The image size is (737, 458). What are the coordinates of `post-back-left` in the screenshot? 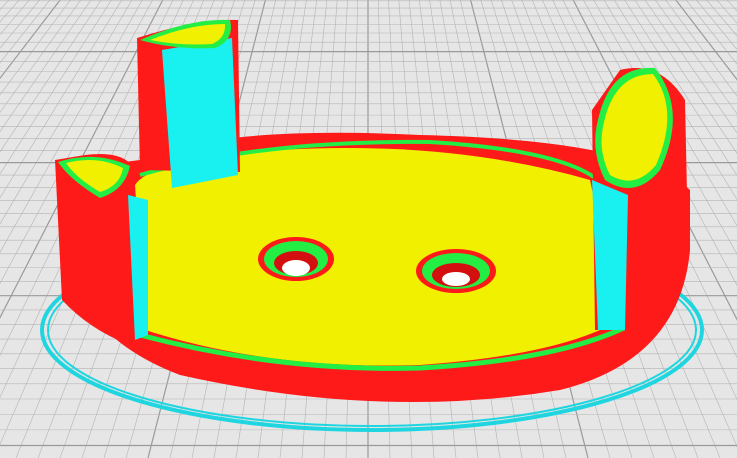 It's located at (188, 103).